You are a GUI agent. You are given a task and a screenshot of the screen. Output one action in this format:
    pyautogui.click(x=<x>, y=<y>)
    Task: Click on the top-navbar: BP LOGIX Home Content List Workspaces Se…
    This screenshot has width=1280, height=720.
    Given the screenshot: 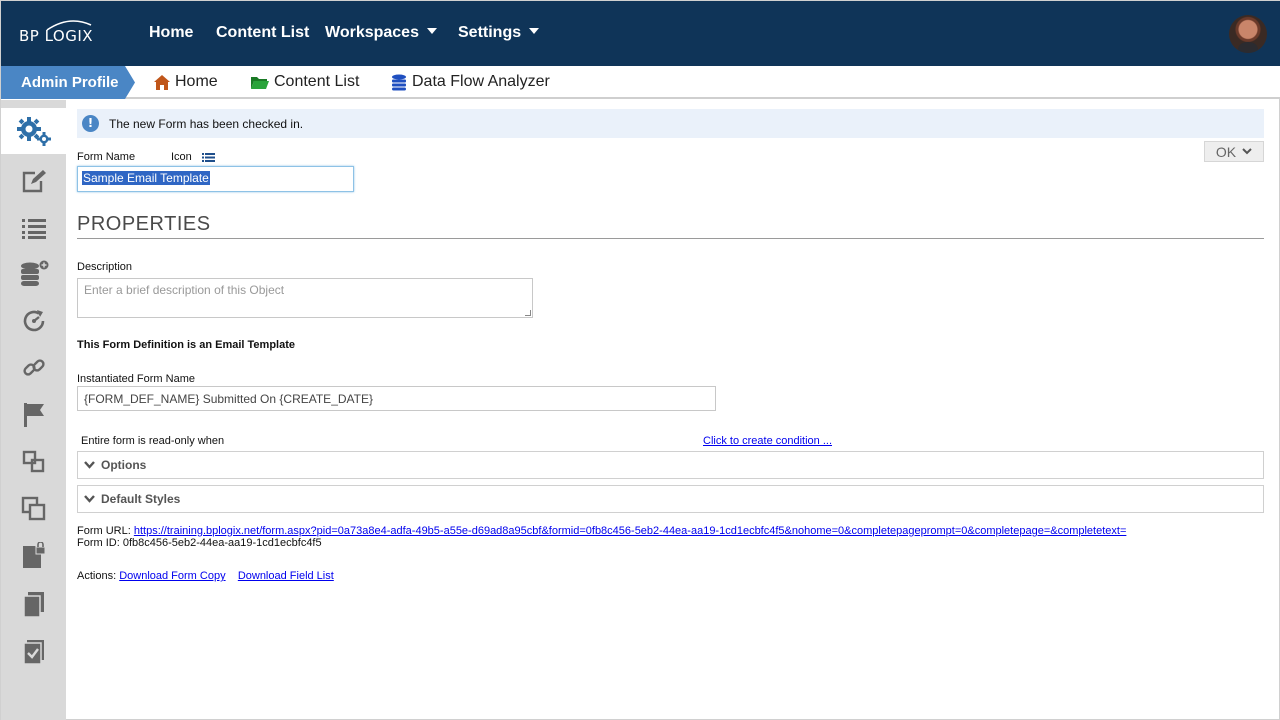 What is the action you would take?
    pyautogui.click(x=640, y=33)
    